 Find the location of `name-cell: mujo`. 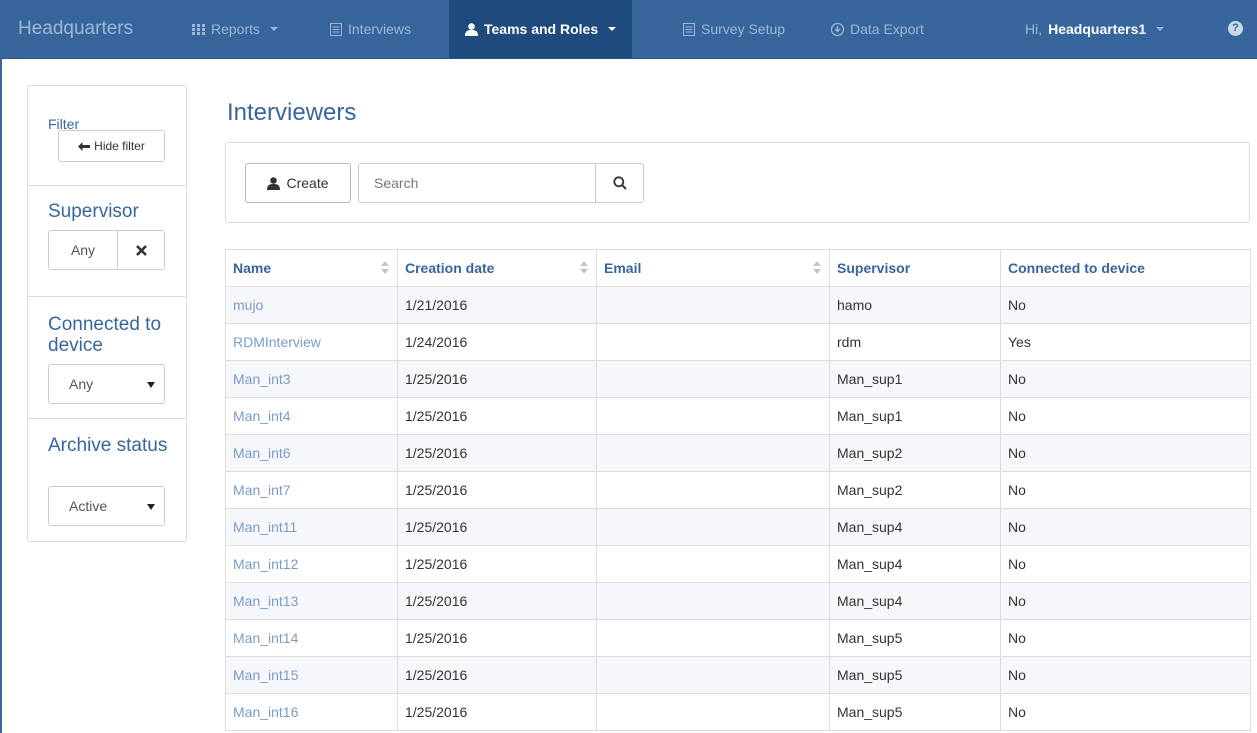

name-cell: mujo is located at coordinates (311, 305).